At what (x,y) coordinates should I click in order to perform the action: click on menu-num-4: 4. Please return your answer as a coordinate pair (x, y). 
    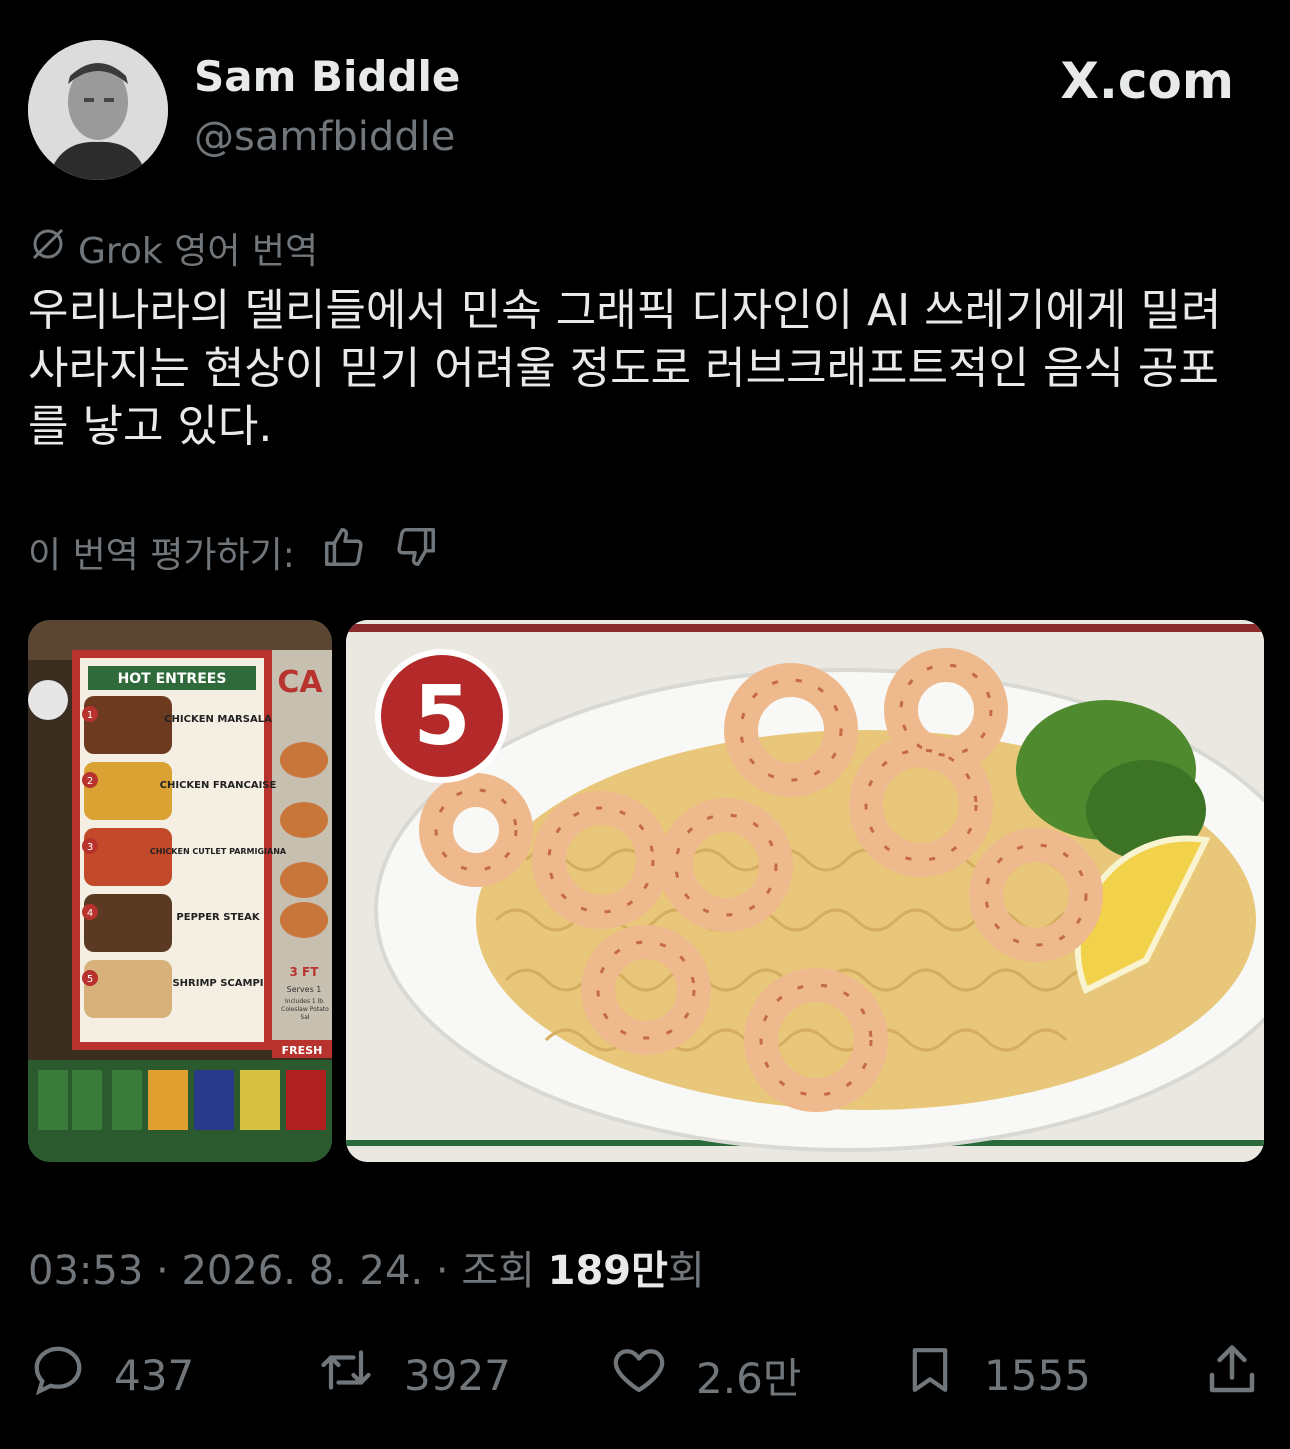
    Looking at the image, I should click on (90, 913).